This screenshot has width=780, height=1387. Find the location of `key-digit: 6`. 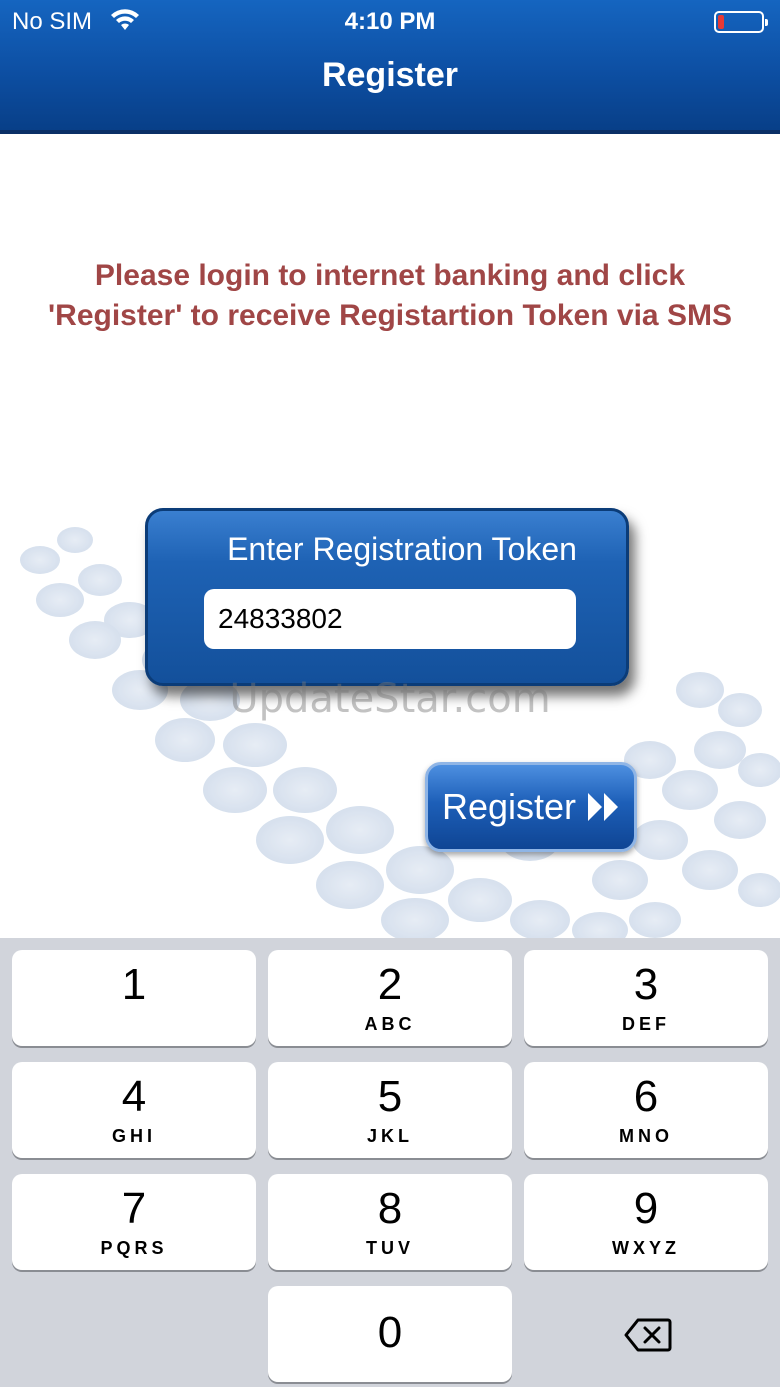

key-digit: 6 is located at coordinates (646, 1096).